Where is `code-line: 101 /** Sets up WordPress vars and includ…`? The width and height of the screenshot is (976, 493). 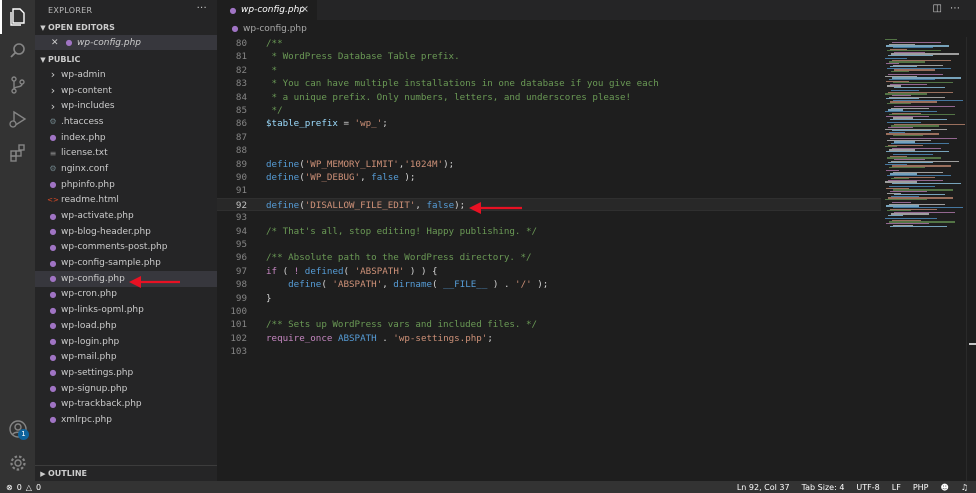 code-line: 101 /** Sets up WordPress vars and includ… is located at coordinates (549, 324).